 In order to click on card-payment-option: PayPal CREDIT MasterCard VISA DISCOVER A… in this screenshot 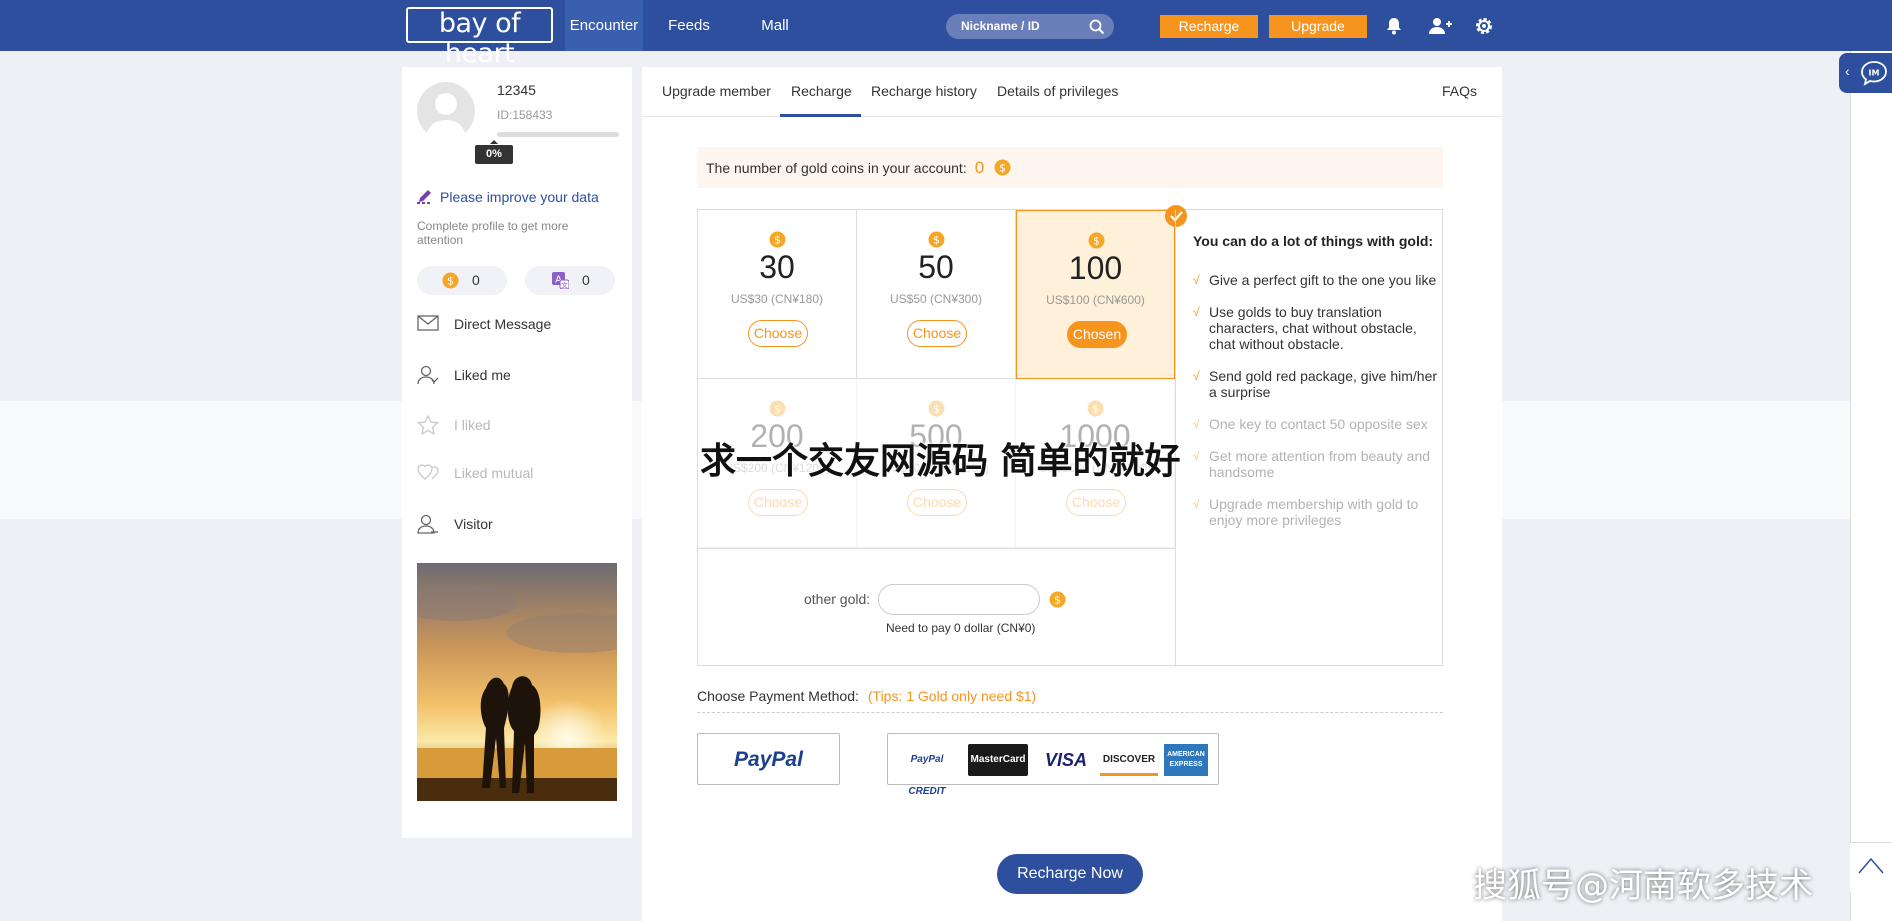, I will do `click(1053, 765)`.